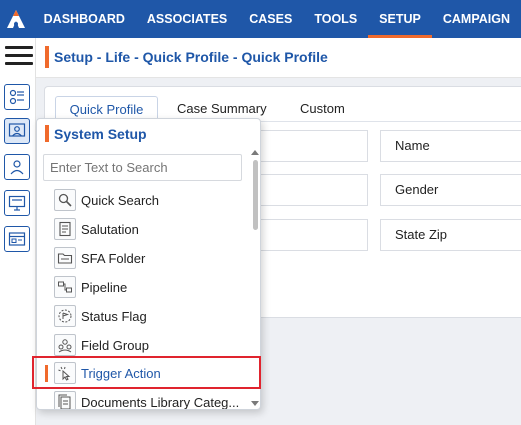 The width and height of the screenshot is (521, 425). What do you see at coordinates (115, 345) in the screenshot?
I see `menu-item-label: Field Group` at bounding box center [115, 345].